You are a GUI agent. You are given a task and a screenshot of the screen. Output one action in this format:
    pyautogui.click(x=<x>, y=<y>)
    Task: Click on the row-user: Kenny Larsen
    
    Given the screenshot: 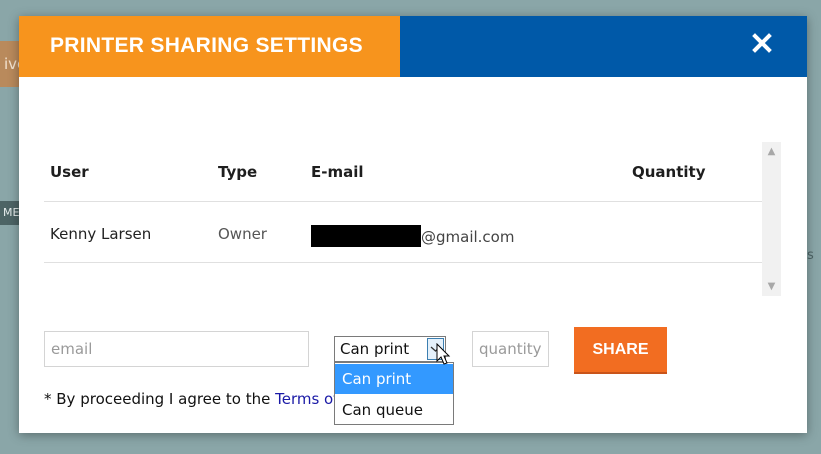 What is the action you would take?
    pyautogui.click(x=101, y=234)
    